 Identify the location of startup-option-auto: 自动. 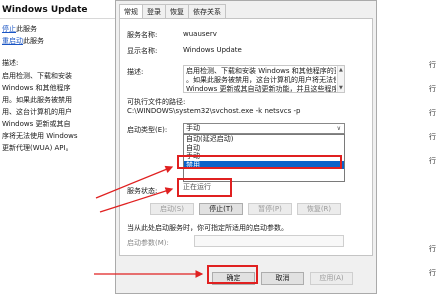
(264, 148).